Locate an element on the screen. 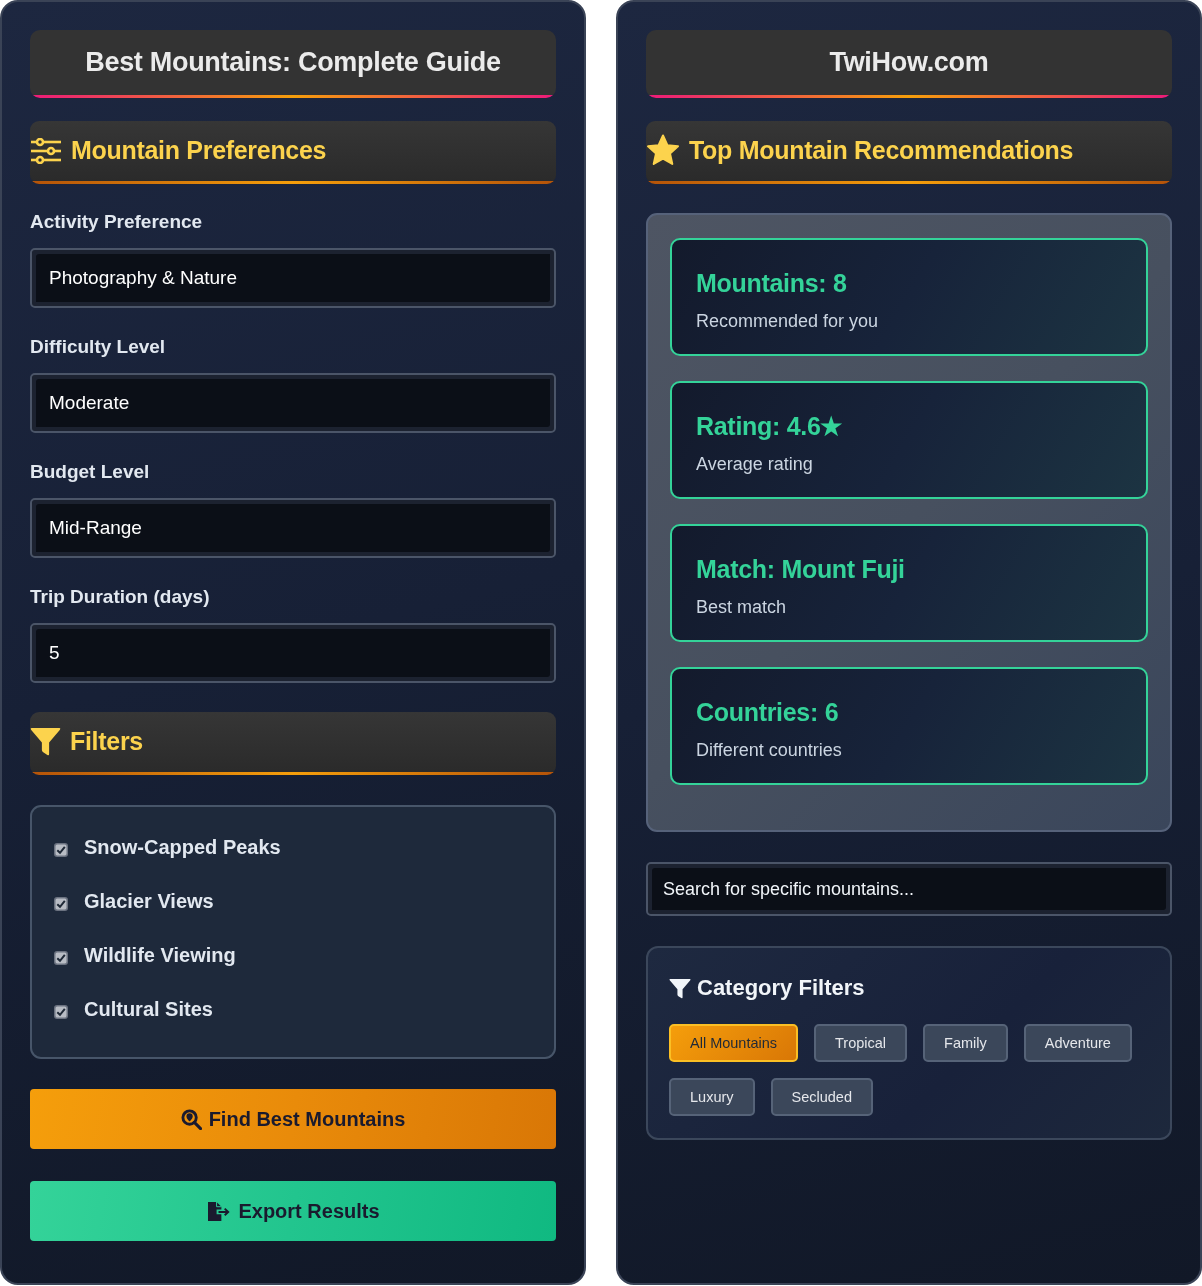  star-icon is located at coordinates (663, 150).